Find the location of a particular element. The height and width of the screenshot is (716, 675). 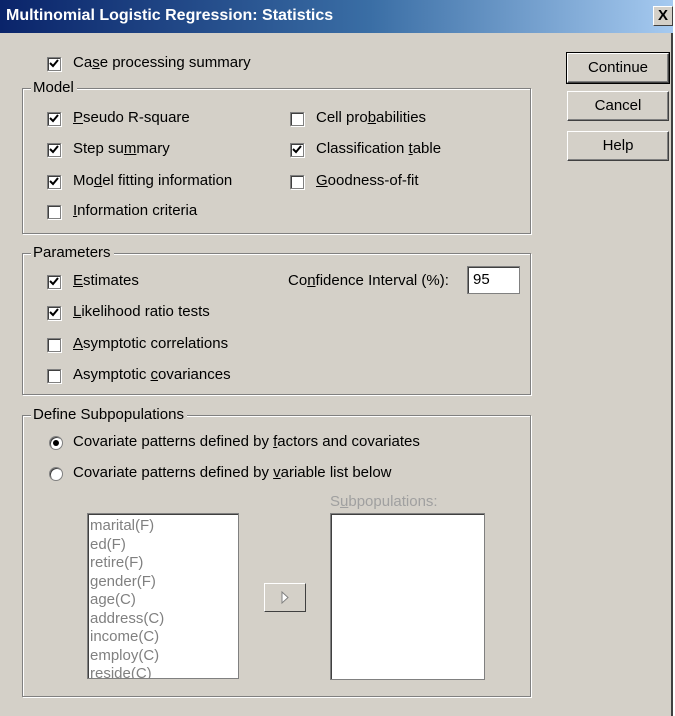

likelihood-ratio-checkbox is located at coordinates (54, 313).